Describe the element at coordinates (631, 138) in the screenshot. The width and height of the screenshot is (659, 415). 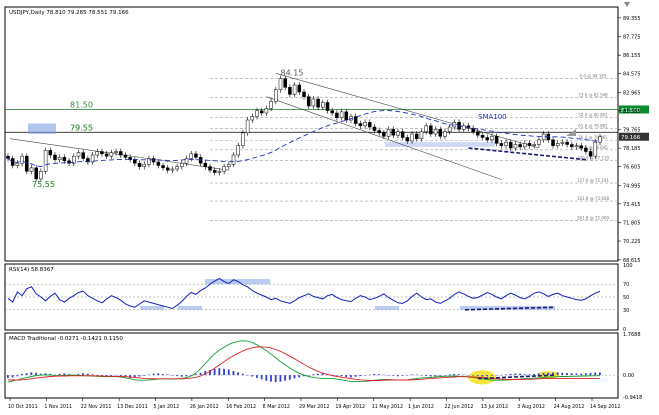
I see `price-tag-label: 79.166` at that location.